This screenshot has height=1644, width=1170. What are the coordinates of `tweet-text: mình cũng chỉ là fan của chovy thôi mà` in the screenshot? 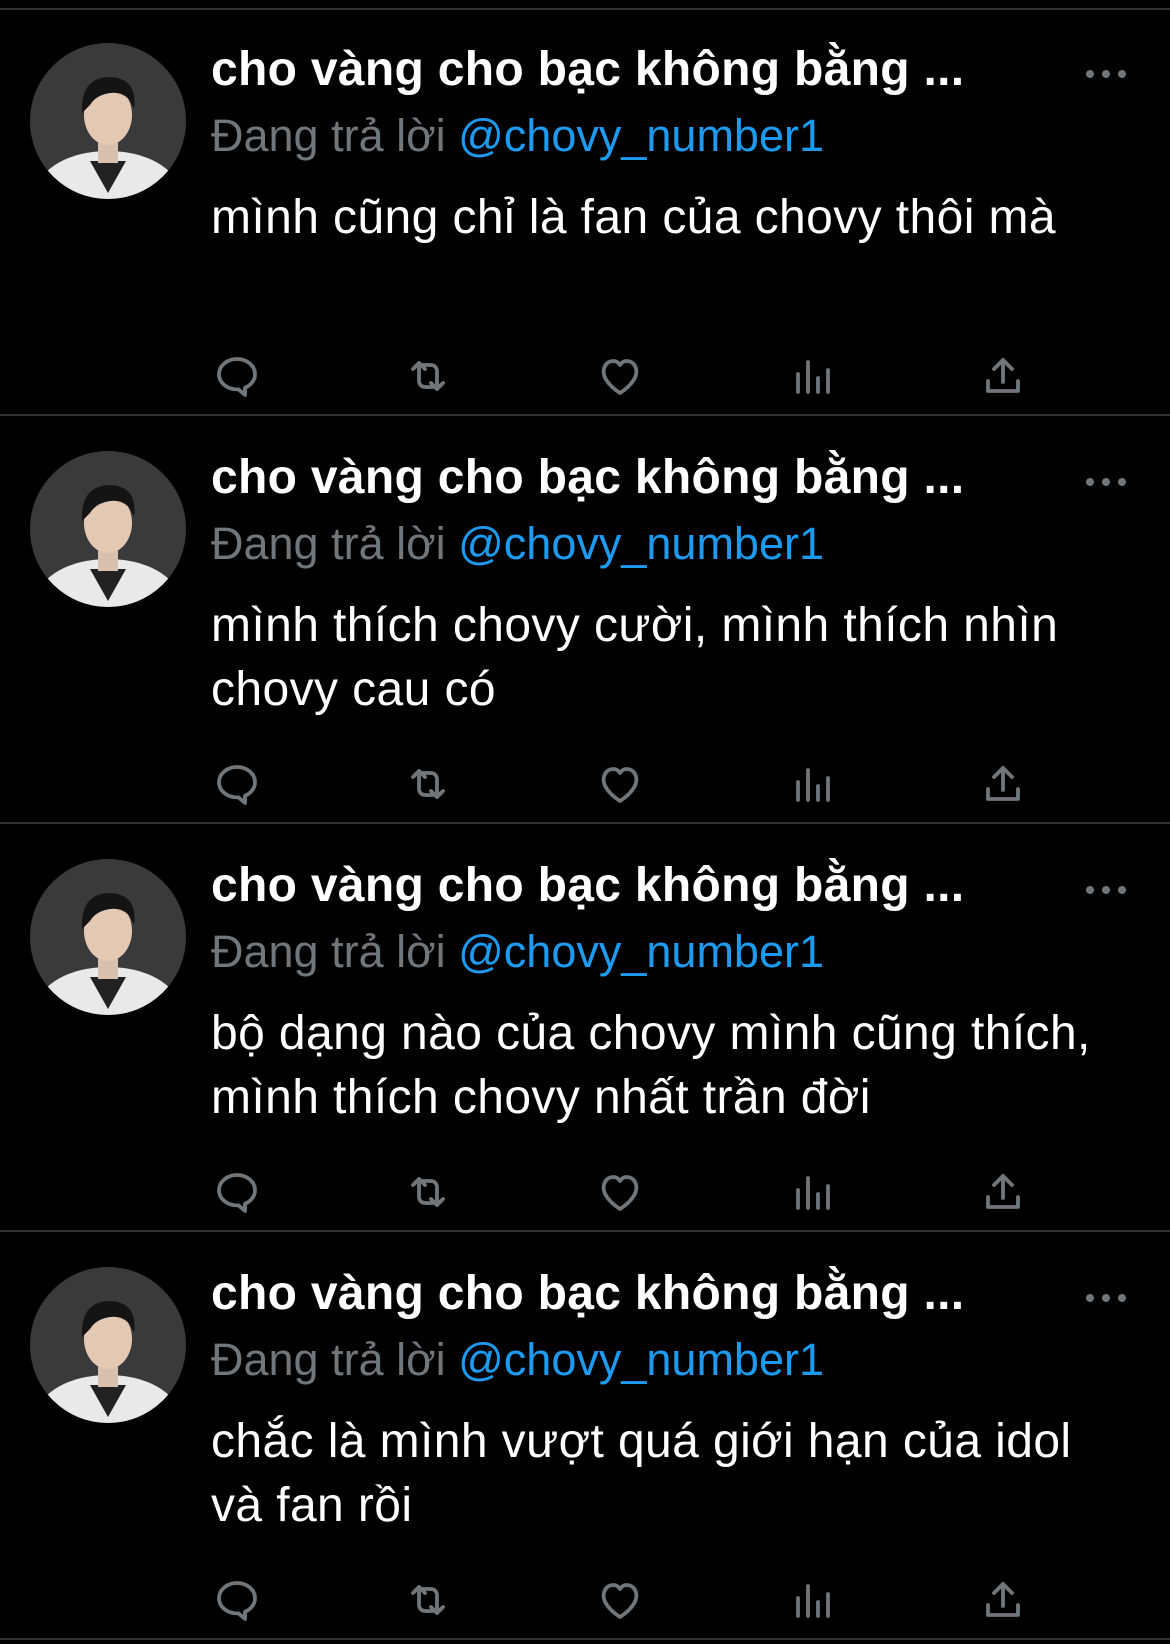 It's located at (633, 217).